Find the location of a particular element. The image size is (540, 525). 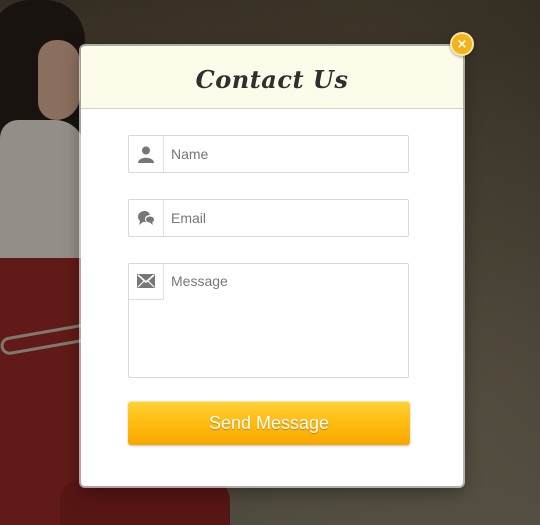

message-placeholder: Message is located at coordinates (199, 281).